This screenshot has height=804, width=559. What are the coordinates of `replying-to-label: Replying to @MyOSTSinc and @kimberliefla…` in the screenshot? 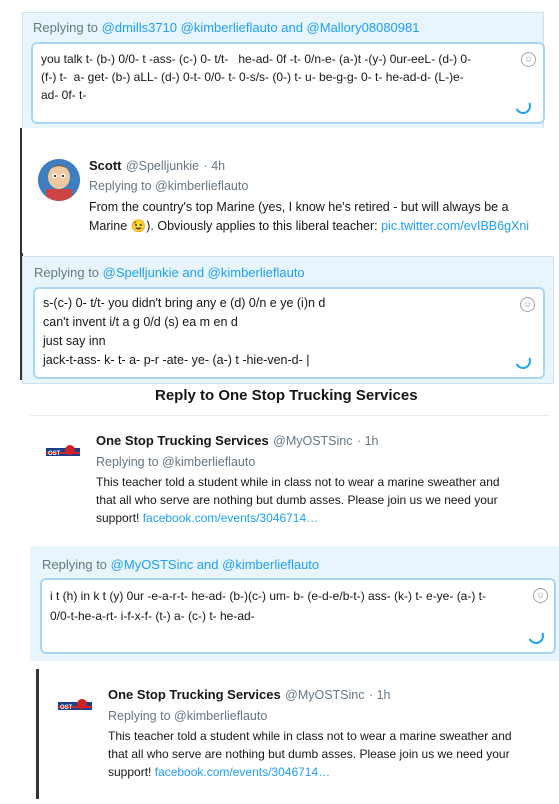 It's located at (180, 564).